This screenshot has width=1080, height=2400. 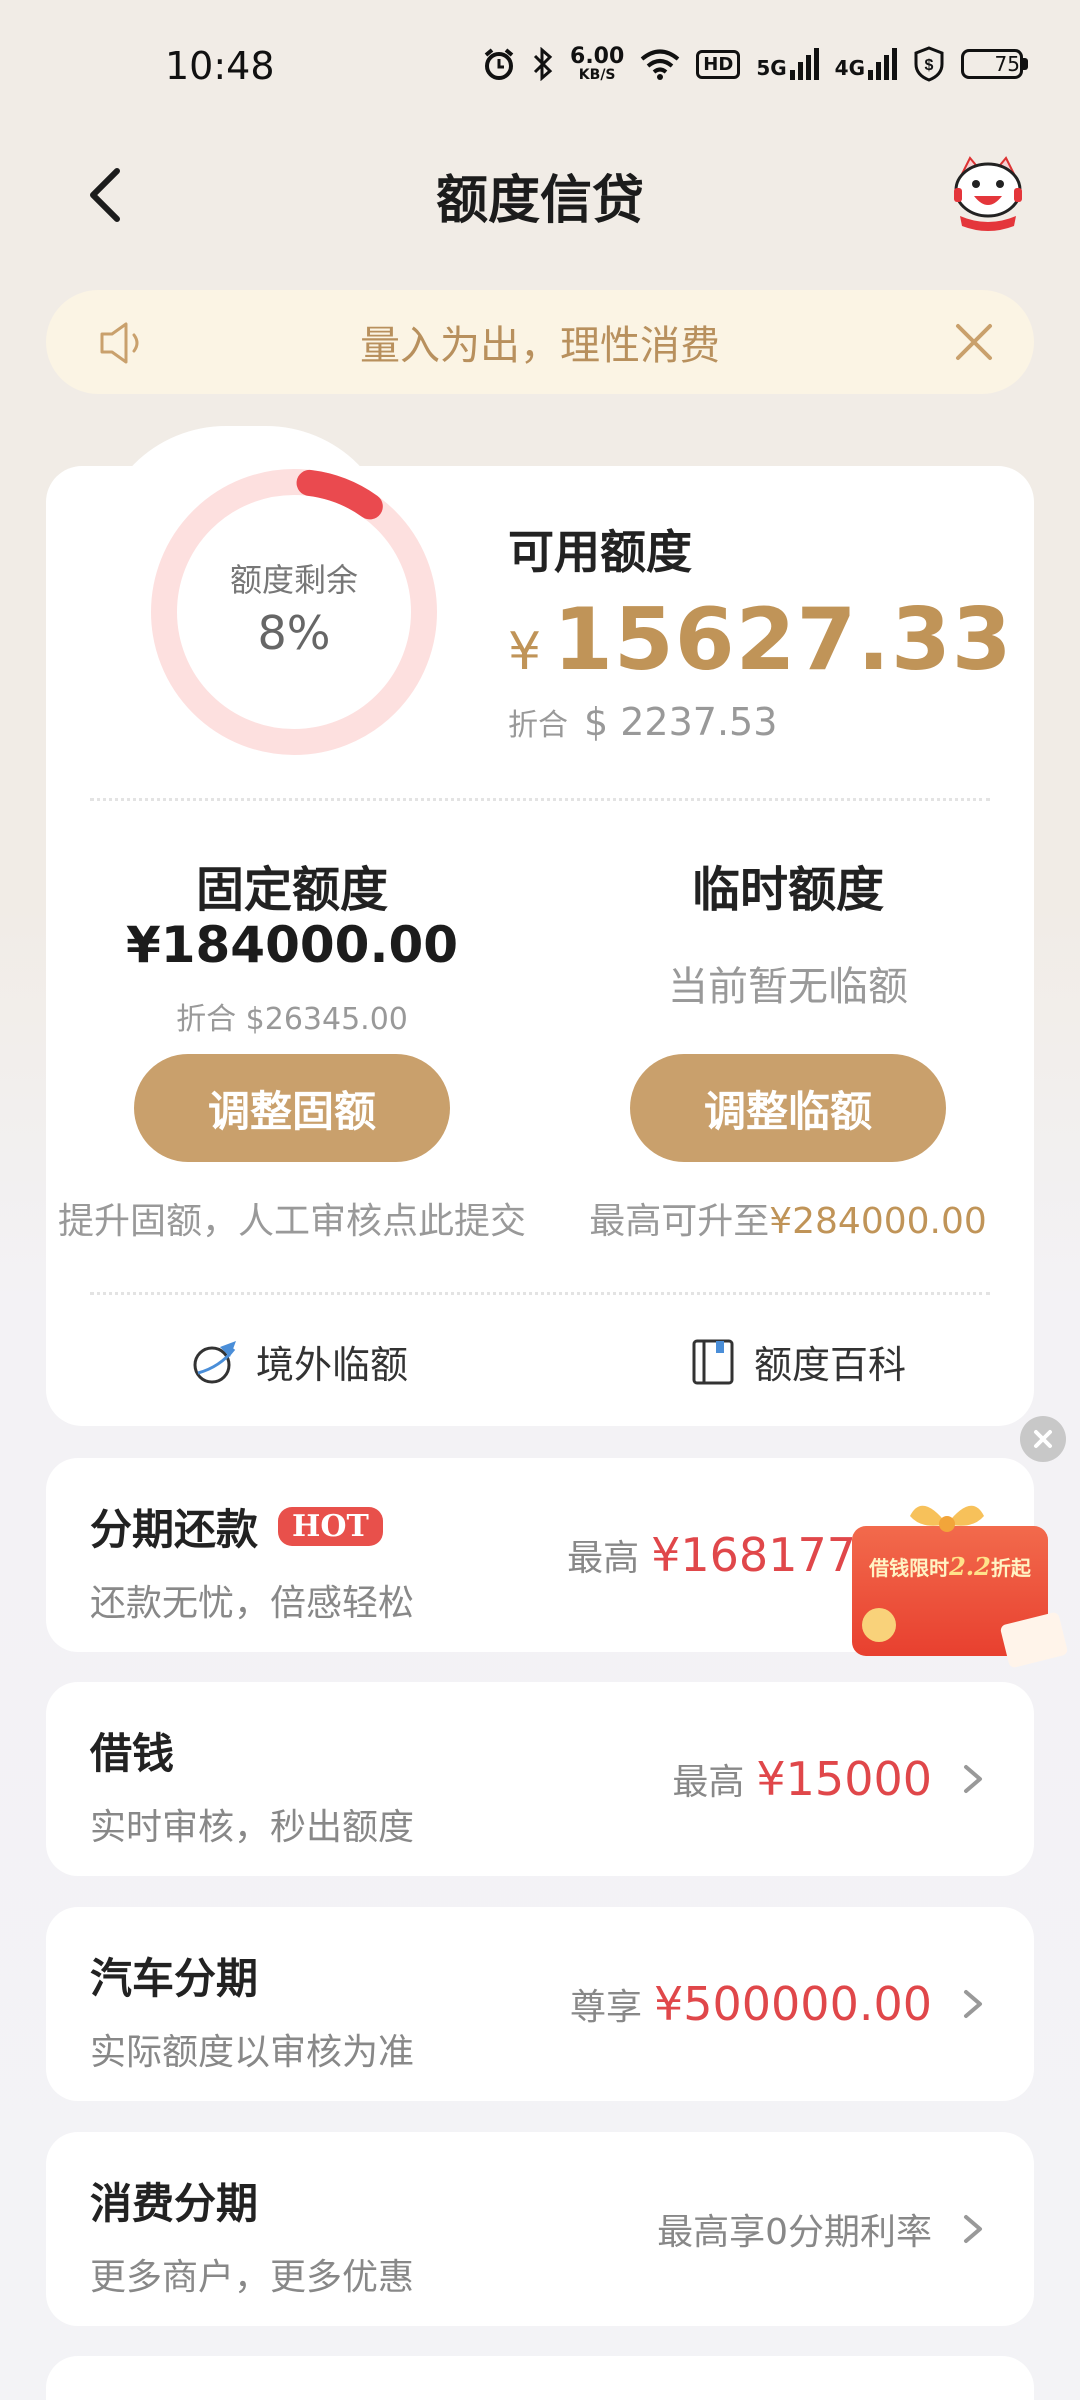 What do you see at coordinates (947, 1518) in the screenshot?
I see `gift-bow-icon` at bounding box center [947, 1518].